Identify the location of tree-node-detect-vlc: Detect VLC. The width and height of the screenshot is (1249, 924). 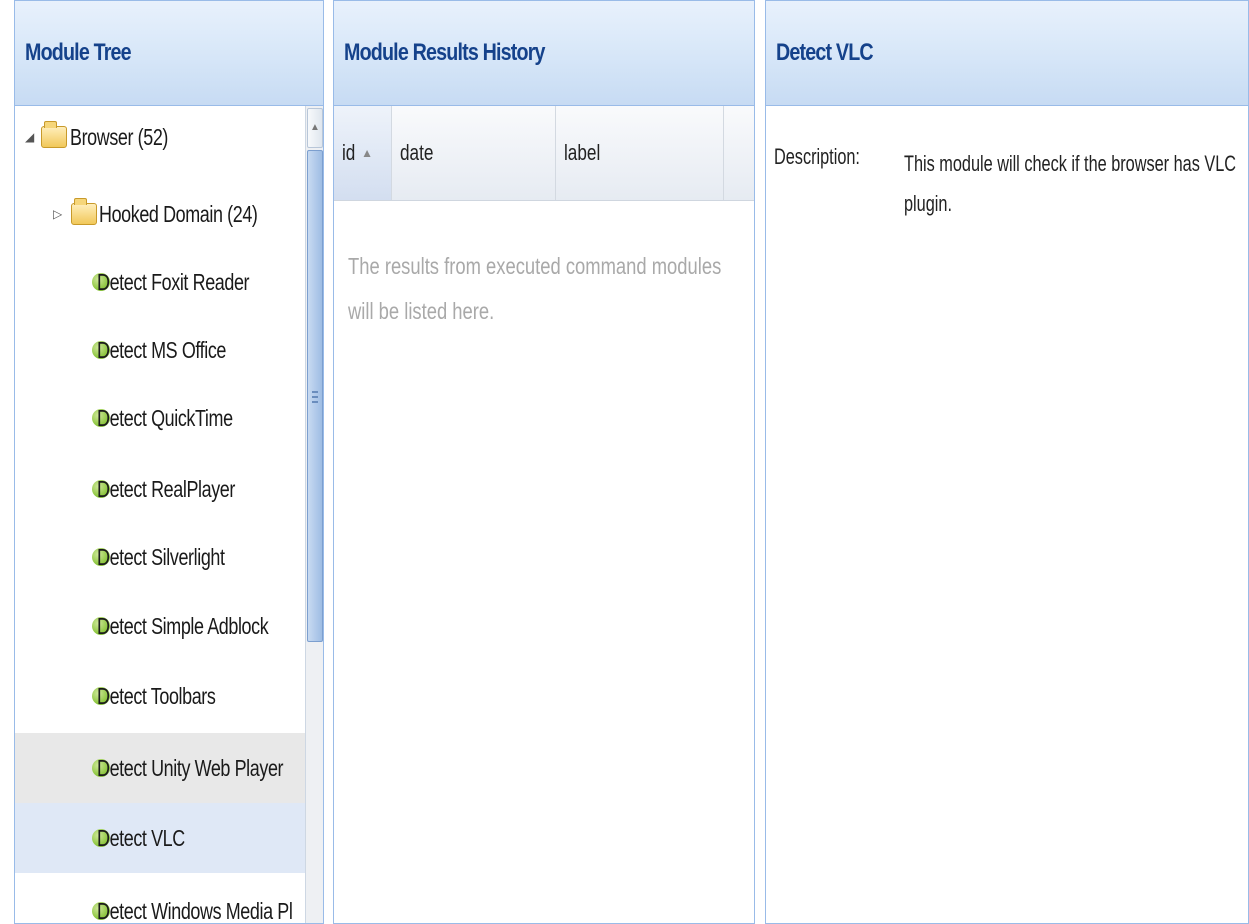
(160, 838).